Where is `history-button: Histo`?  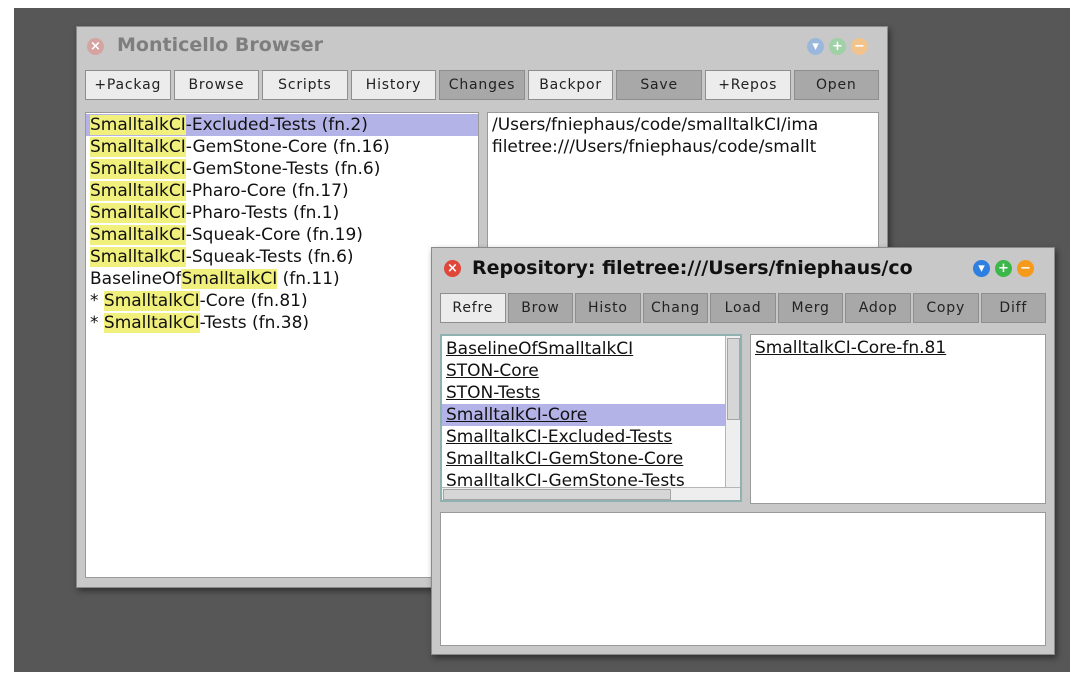 history-button: Histo is located at coordinates (608, 308).